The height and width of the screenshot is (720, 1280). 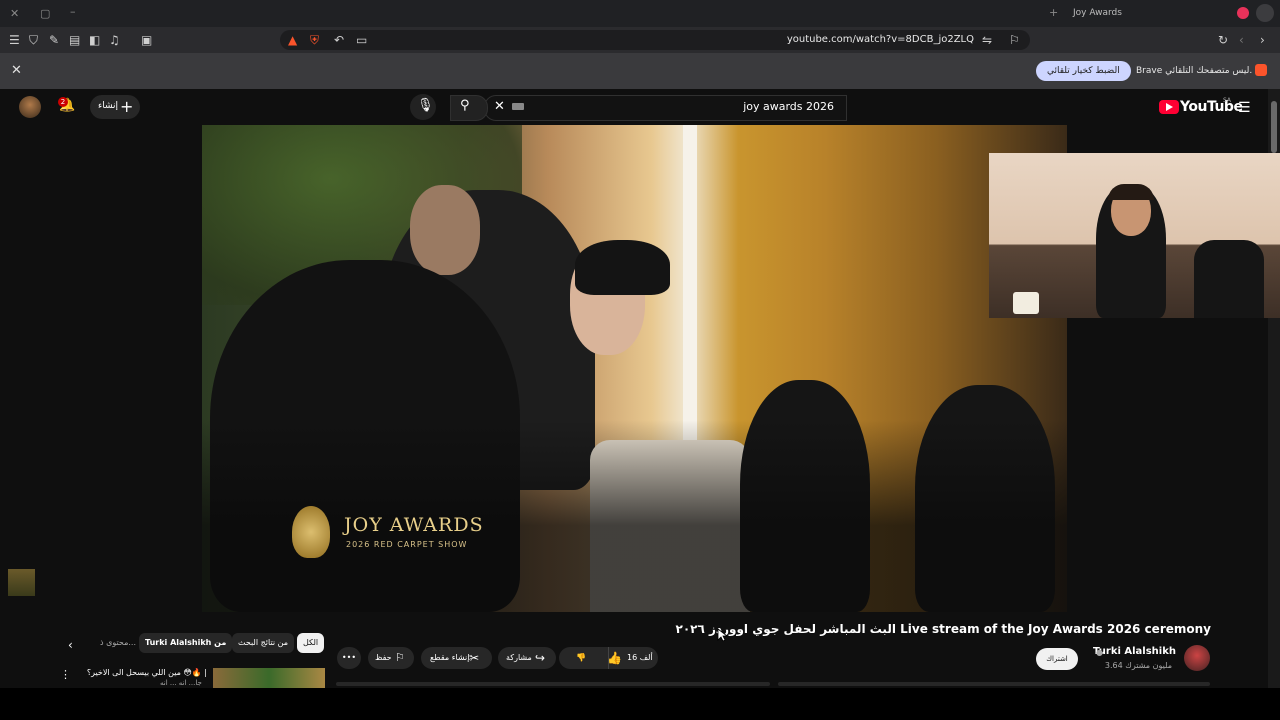 I want to click on channel-name: Turki Alalshikh, so click(x=1134, y=651).